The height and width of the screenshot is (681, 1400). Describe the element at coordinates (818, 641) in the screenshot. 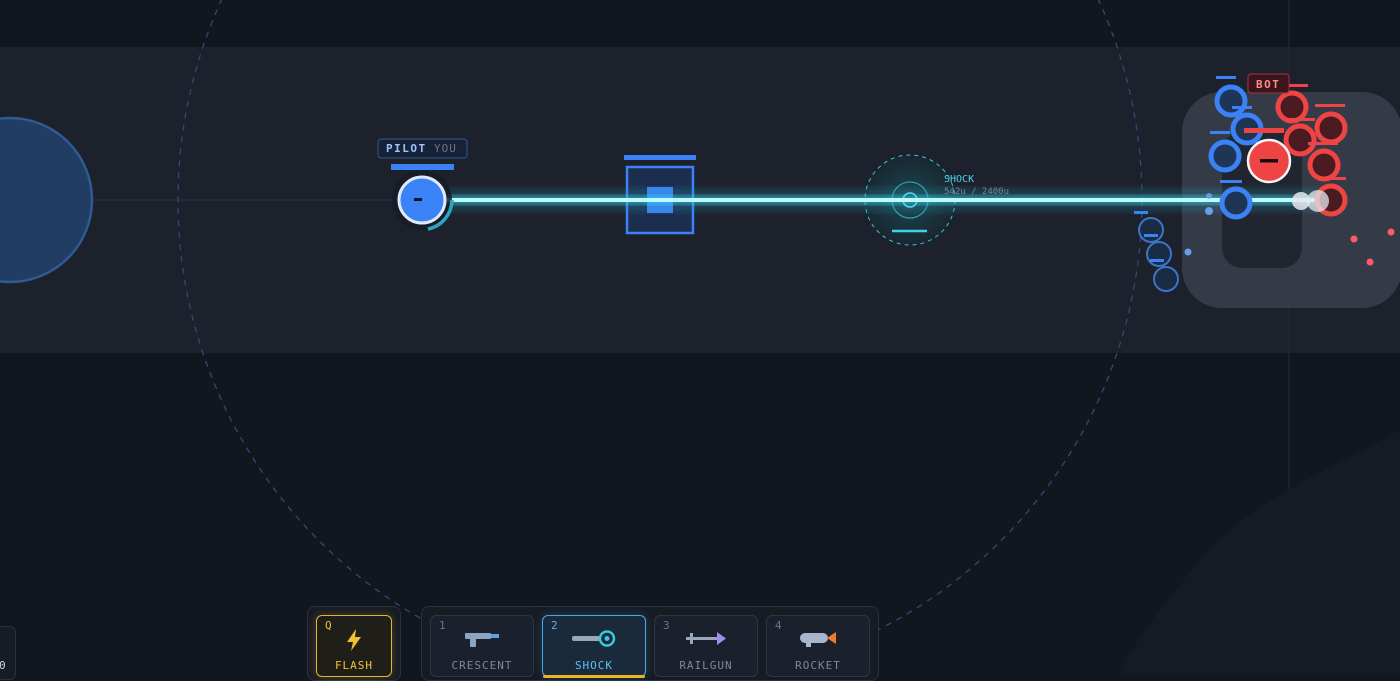

I see `rocket-icon` at that location.